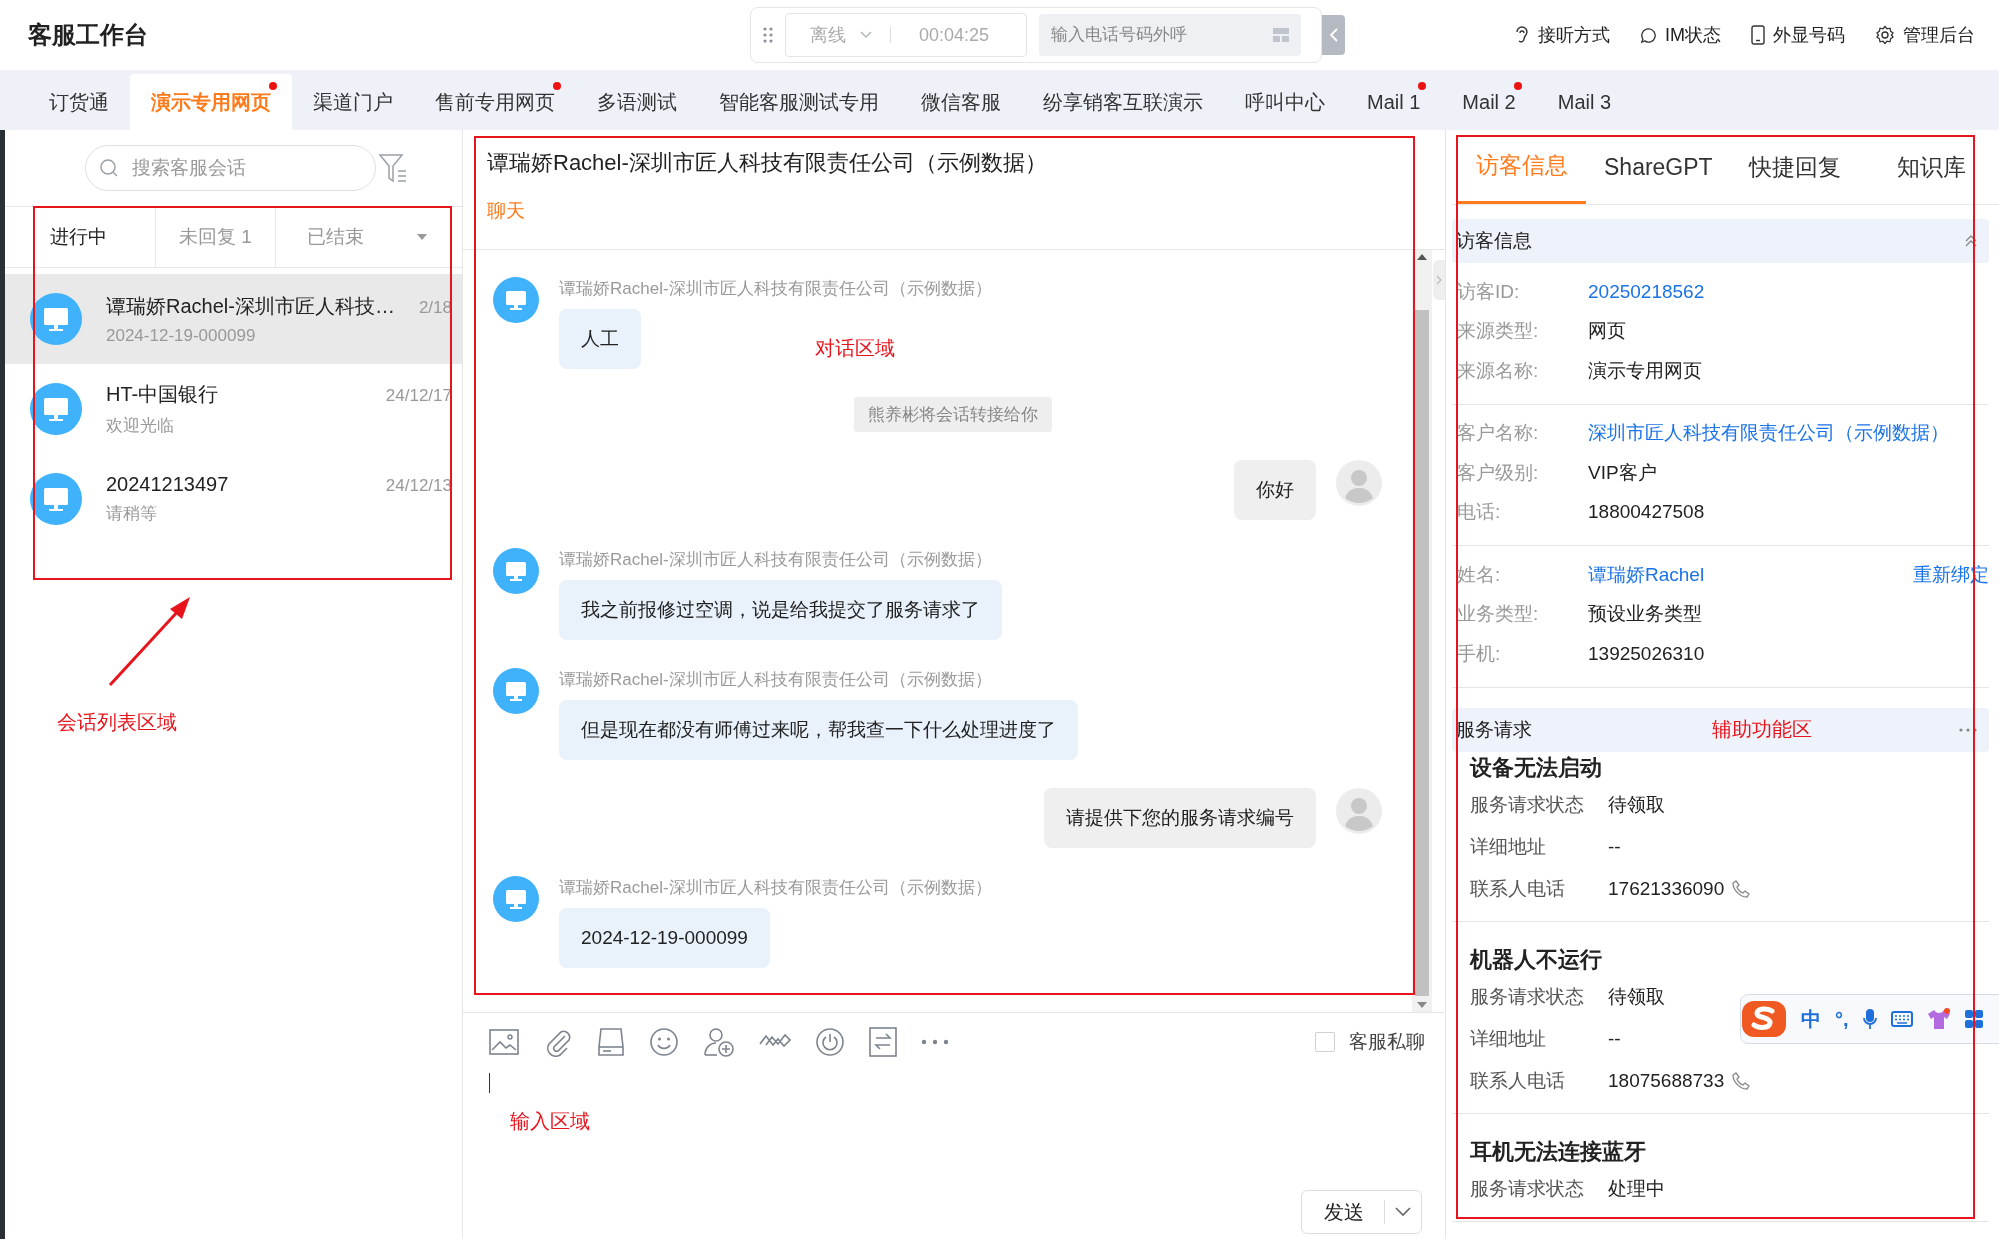 The height and width of the screenshot is (1239, 1999). Describe the element at coordinates (637, 102) in the screenshot. I see `channel-tab: 多语测试` at that location.